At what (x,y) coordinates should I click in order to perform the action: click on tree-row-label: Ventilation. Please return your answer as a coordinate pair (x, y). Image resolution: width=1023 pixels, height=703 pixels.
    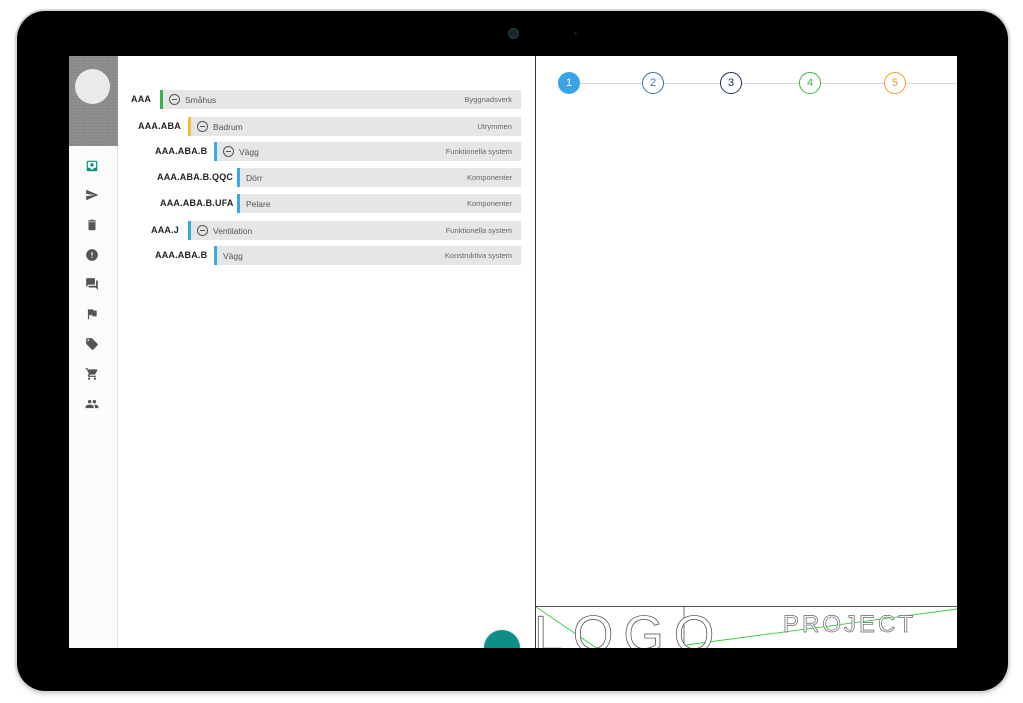
    Looking at the image, I should click on (233, 230).